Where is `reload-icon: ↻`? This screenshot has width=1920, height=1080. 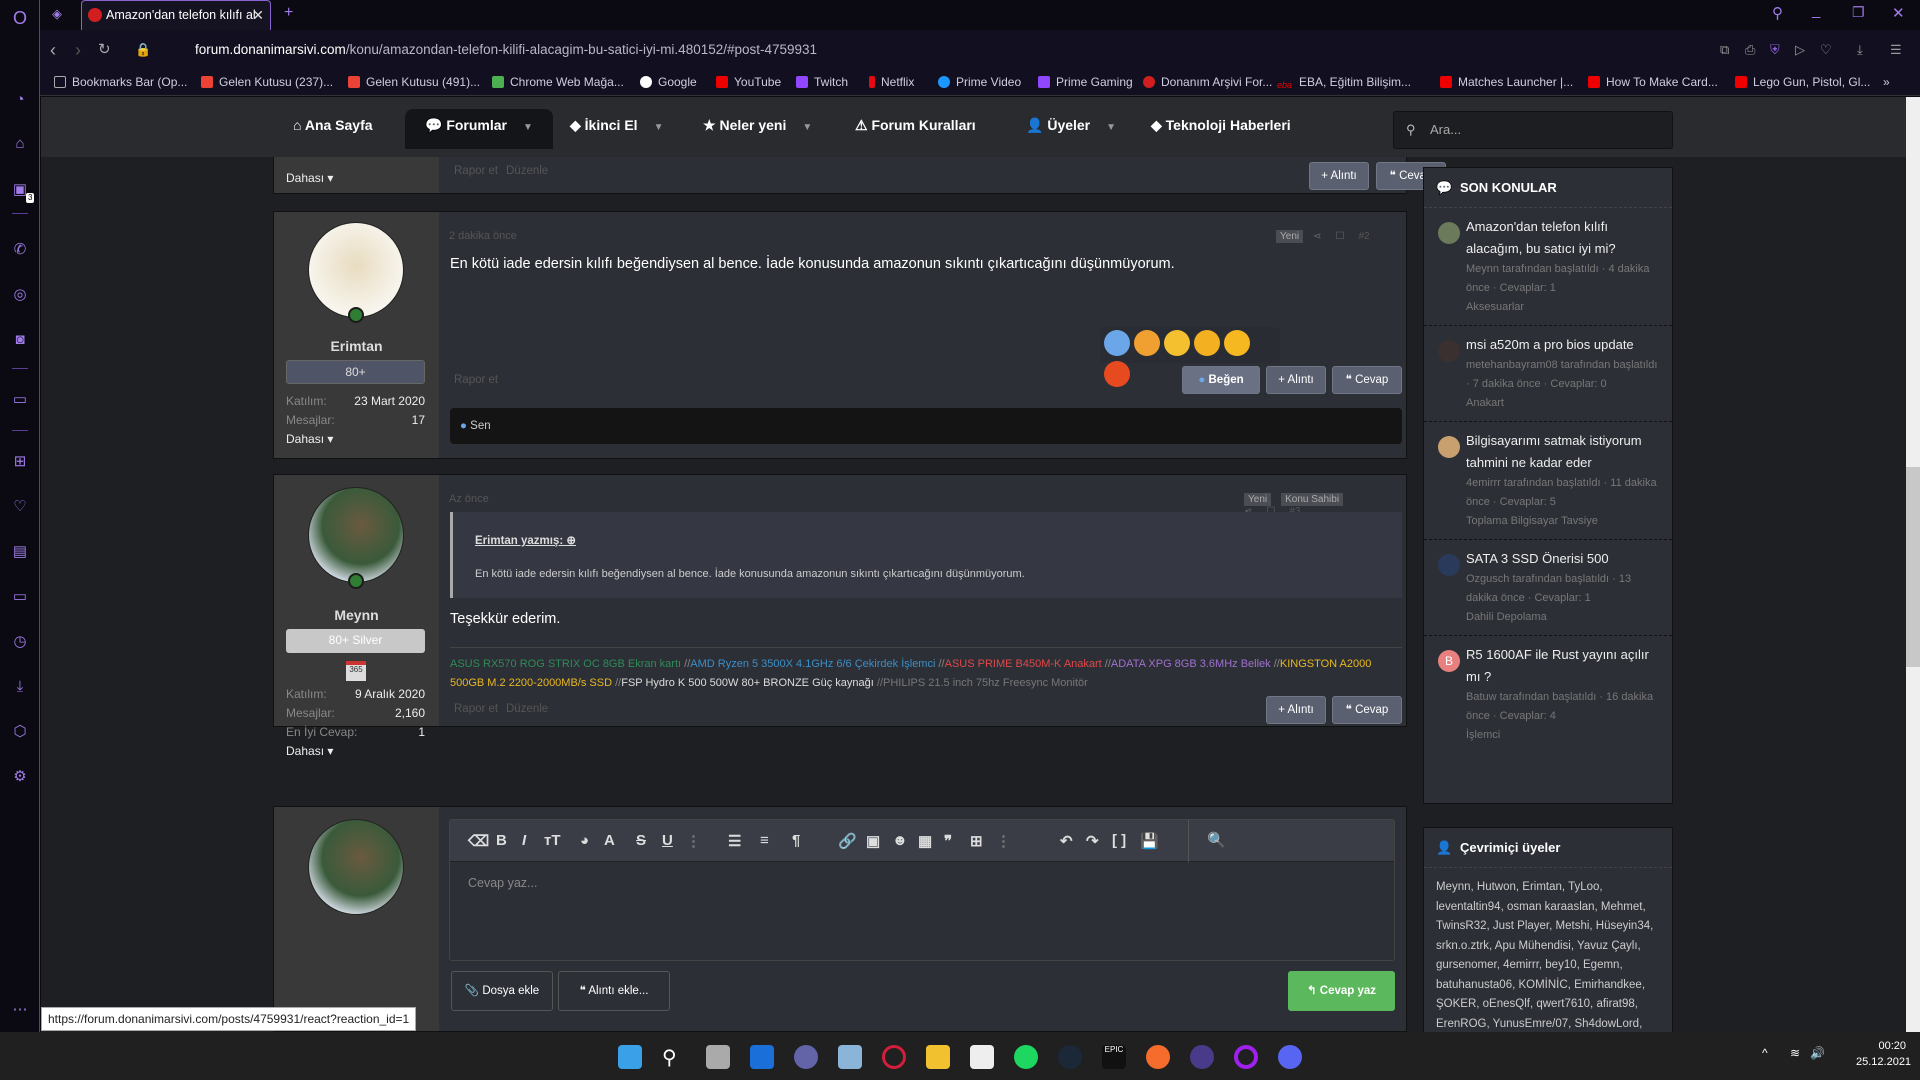
reload-icon: ↻ is located at coordinates (104, 50).